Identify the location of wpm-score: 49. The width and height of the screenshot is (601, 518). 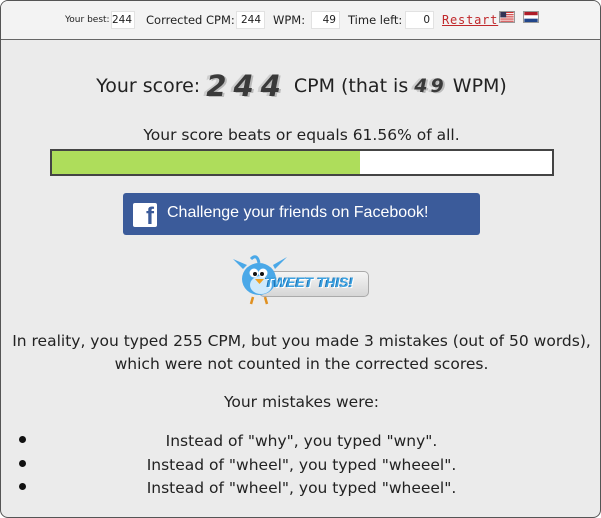
(430, 86).